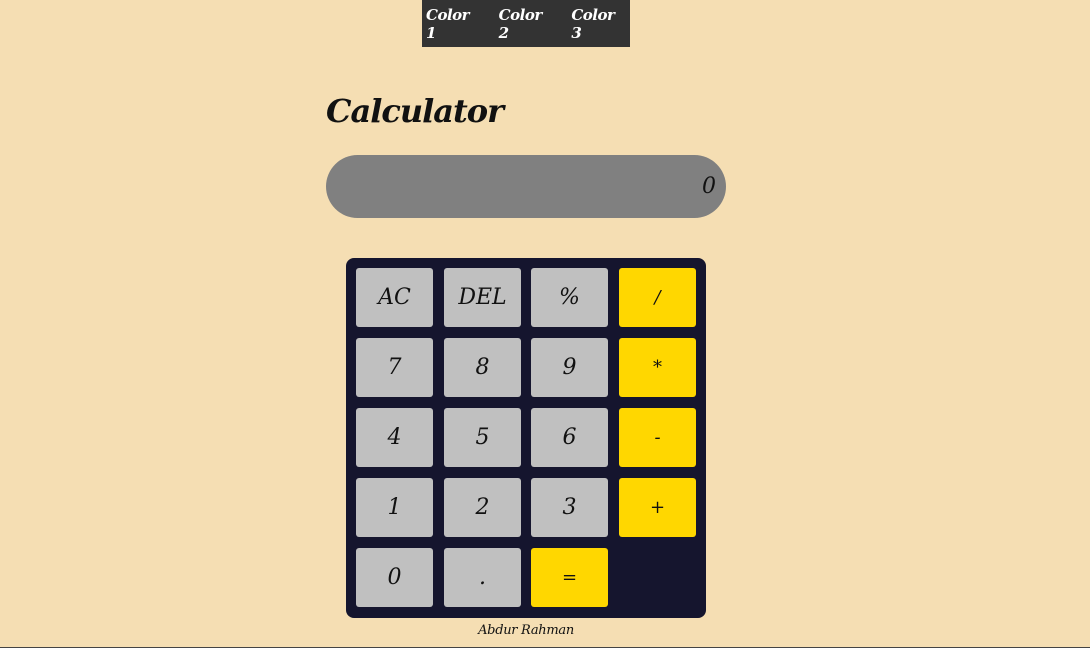  What do you see at coordinates (569, 437) in the screenshot?
I see `digit-6-button: 6` at bounding box center [569, 437].